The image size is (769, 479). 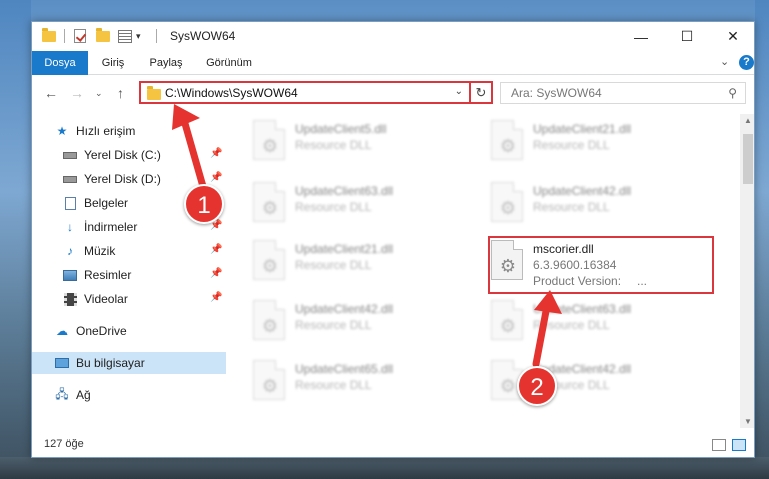 What do you see at coordinates (537, 386) in the screenshot?
I see `step-badge-2: 2` at bounding box center [537, 386].